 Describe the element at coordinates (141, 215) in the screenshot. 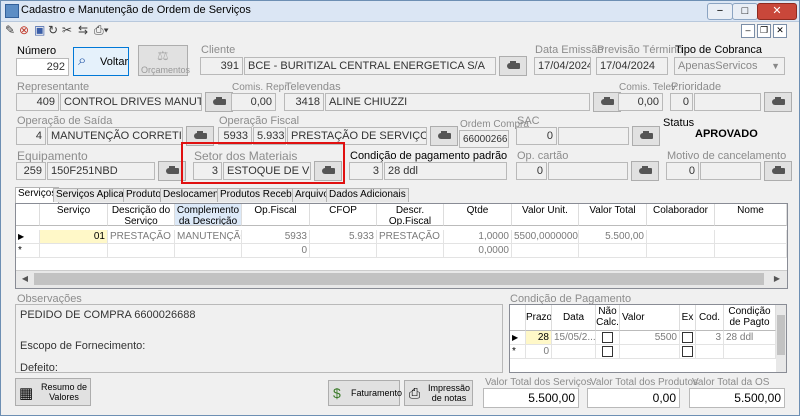

I see `grid-header-descricao: Descrição do Serviço` at that location.